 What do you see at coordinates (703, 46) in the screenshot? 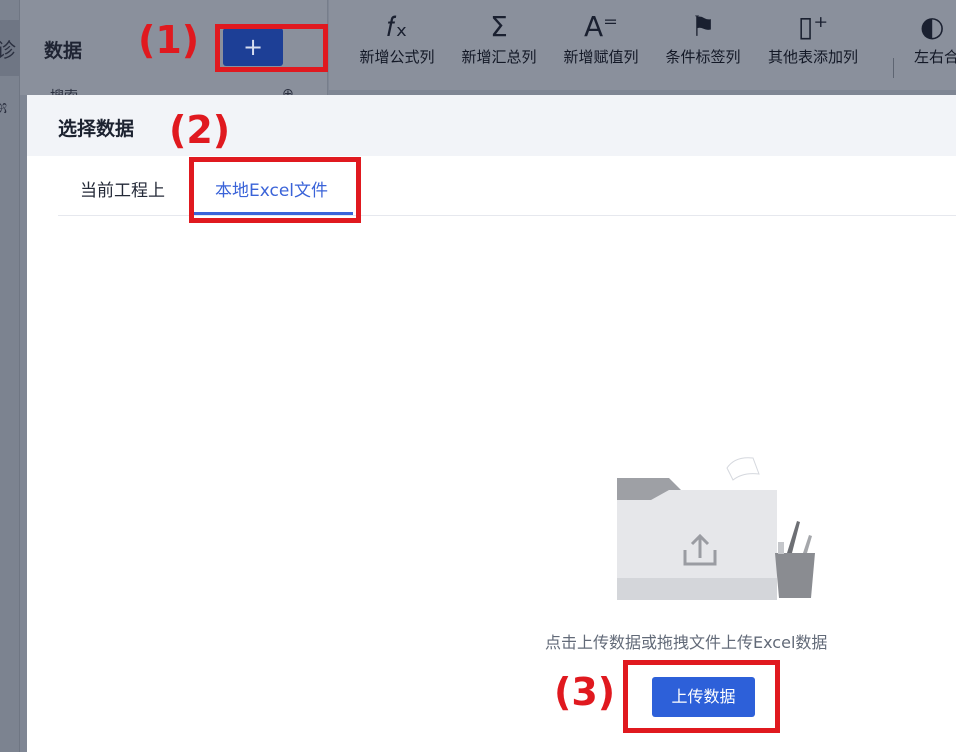
I see `condition-tag-column-button: ⚑ 条件标签列` at bounding box center [703, 46].